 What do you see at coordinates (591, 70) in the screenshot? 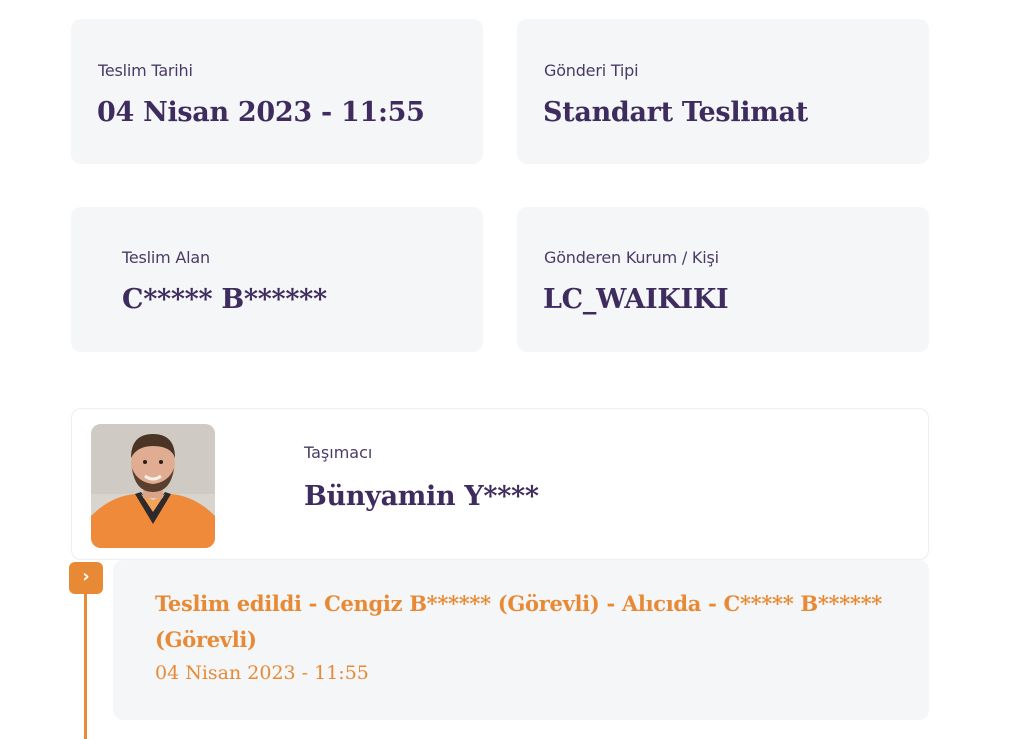
I see `shipment-type-label: Gönderi Tipi` at bounding box center [591, 70].